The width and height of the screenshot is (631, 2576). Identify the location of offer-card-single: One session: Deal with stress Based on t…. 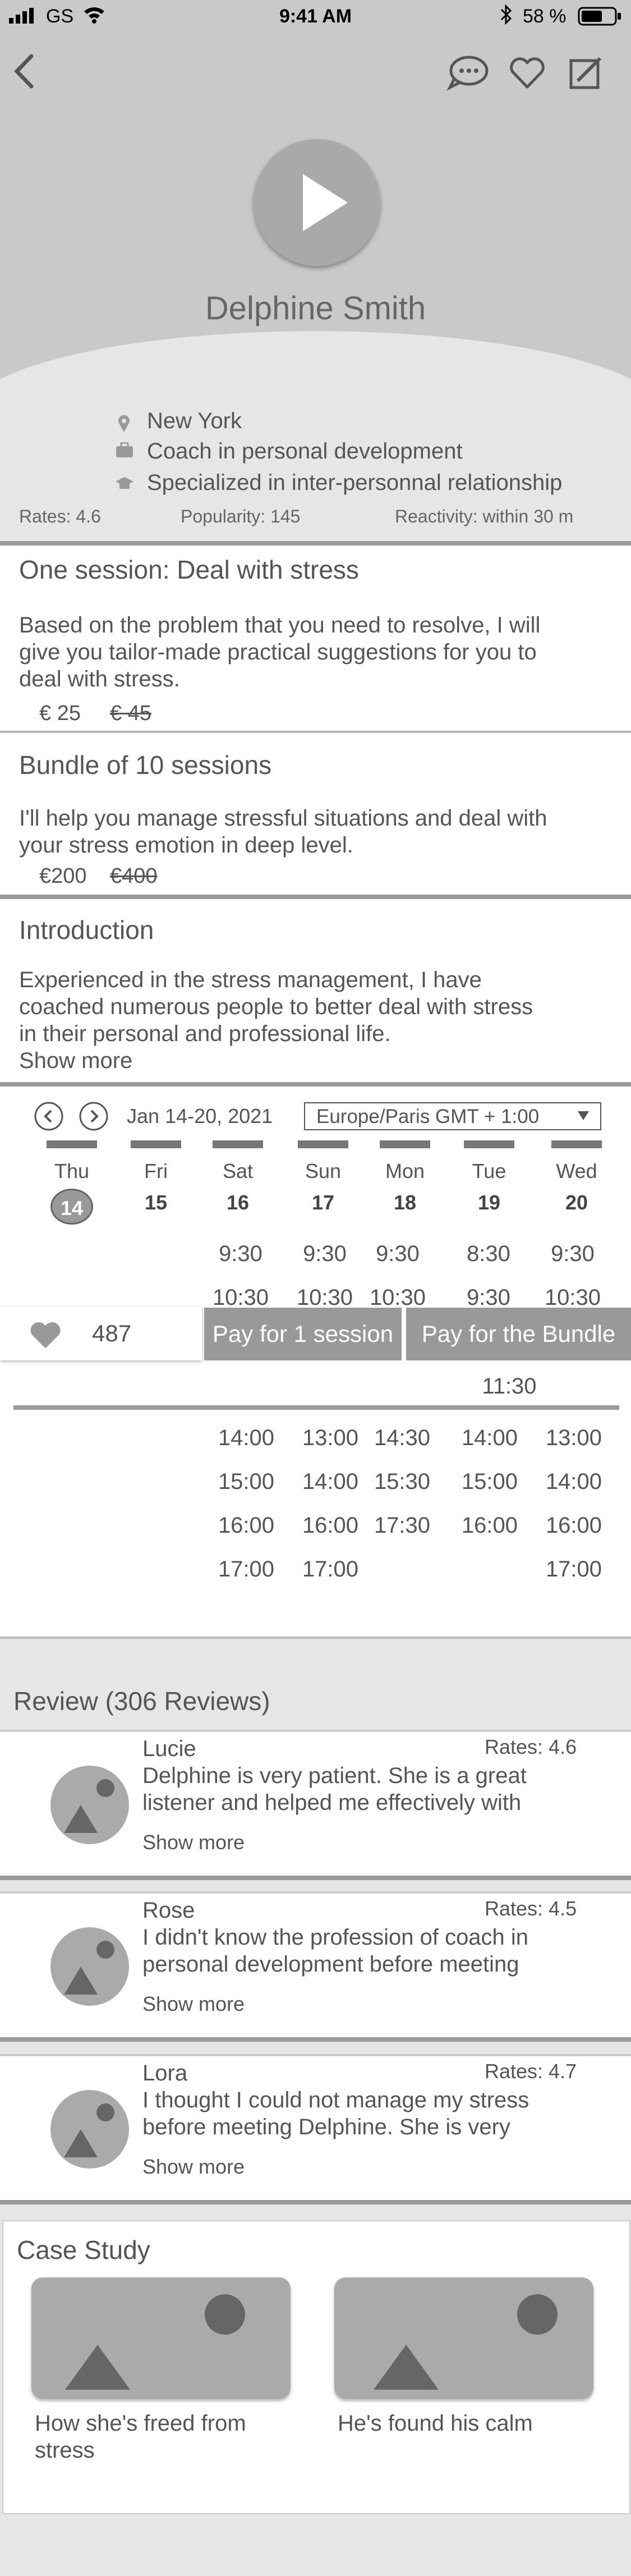
(315, 638).